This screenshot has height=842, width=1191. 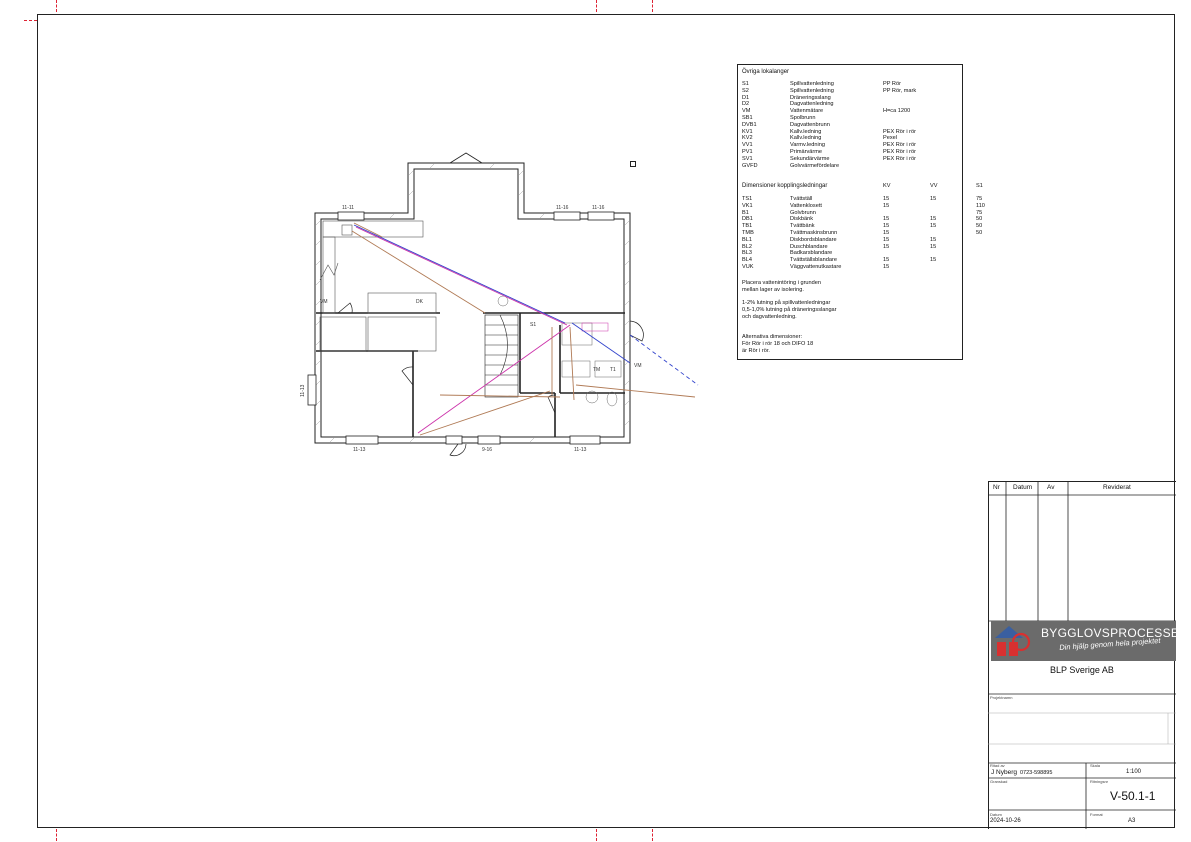 What do you see at coordinates (810, 97) in the screenshot?
I see `legend-name: Dräneringsslang` at bounding box center [810, 97].